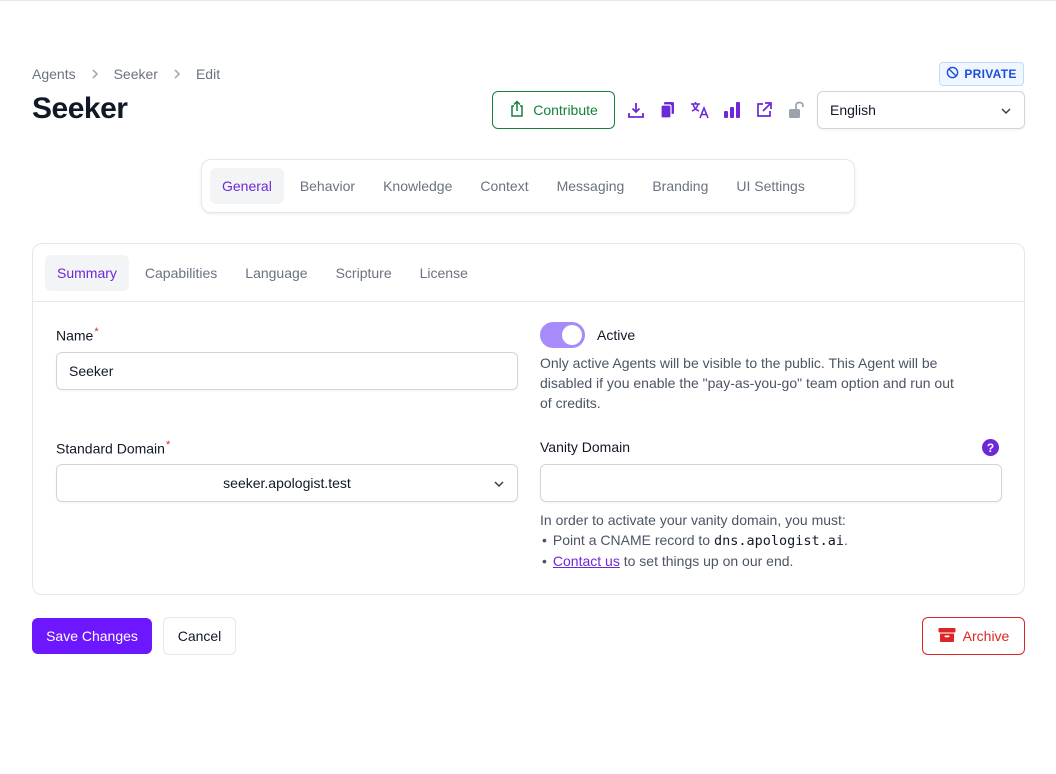 The width and height of the screenshot is (1056, 774). What do you see at coordinates (586, 561) in the screenshot?
I see `contact-us-link: Contact us` at bounding box center [586, 561].